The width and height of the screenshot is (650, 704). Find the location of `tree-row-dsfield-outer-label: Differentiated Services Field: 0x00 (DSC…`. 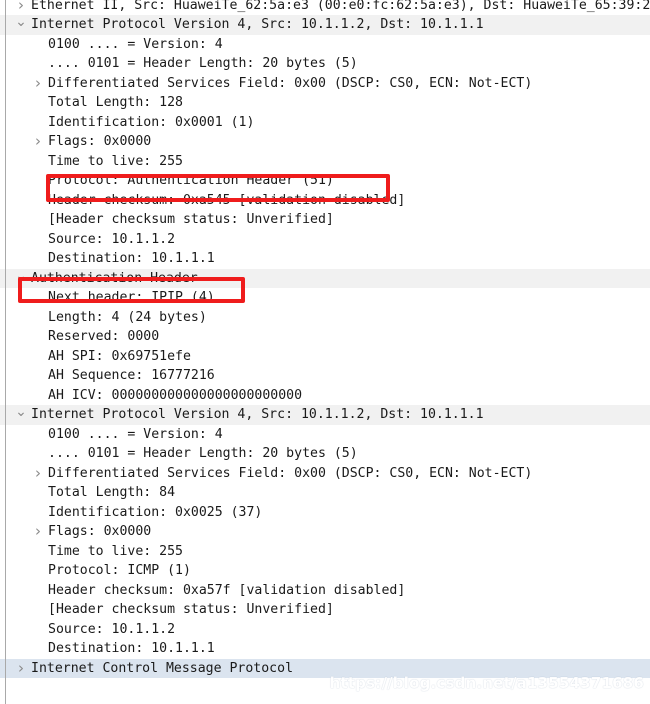

tree-row-dsfield-outer-label: Differentiated Services Field: 0x00 (DSC… is located at coordinates (290, 83).